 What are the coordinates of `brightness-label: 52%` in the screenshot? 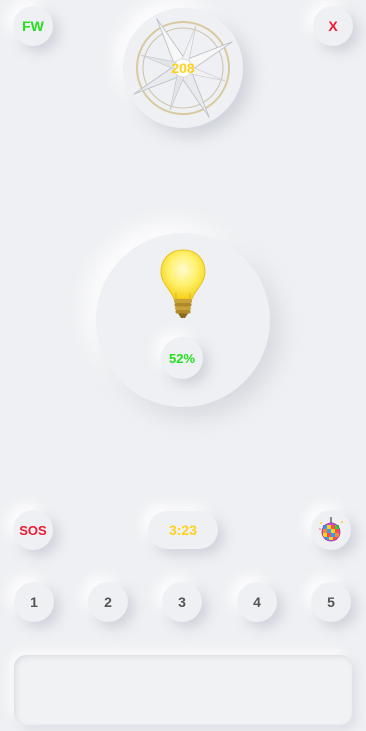 It's located at (182, 358).